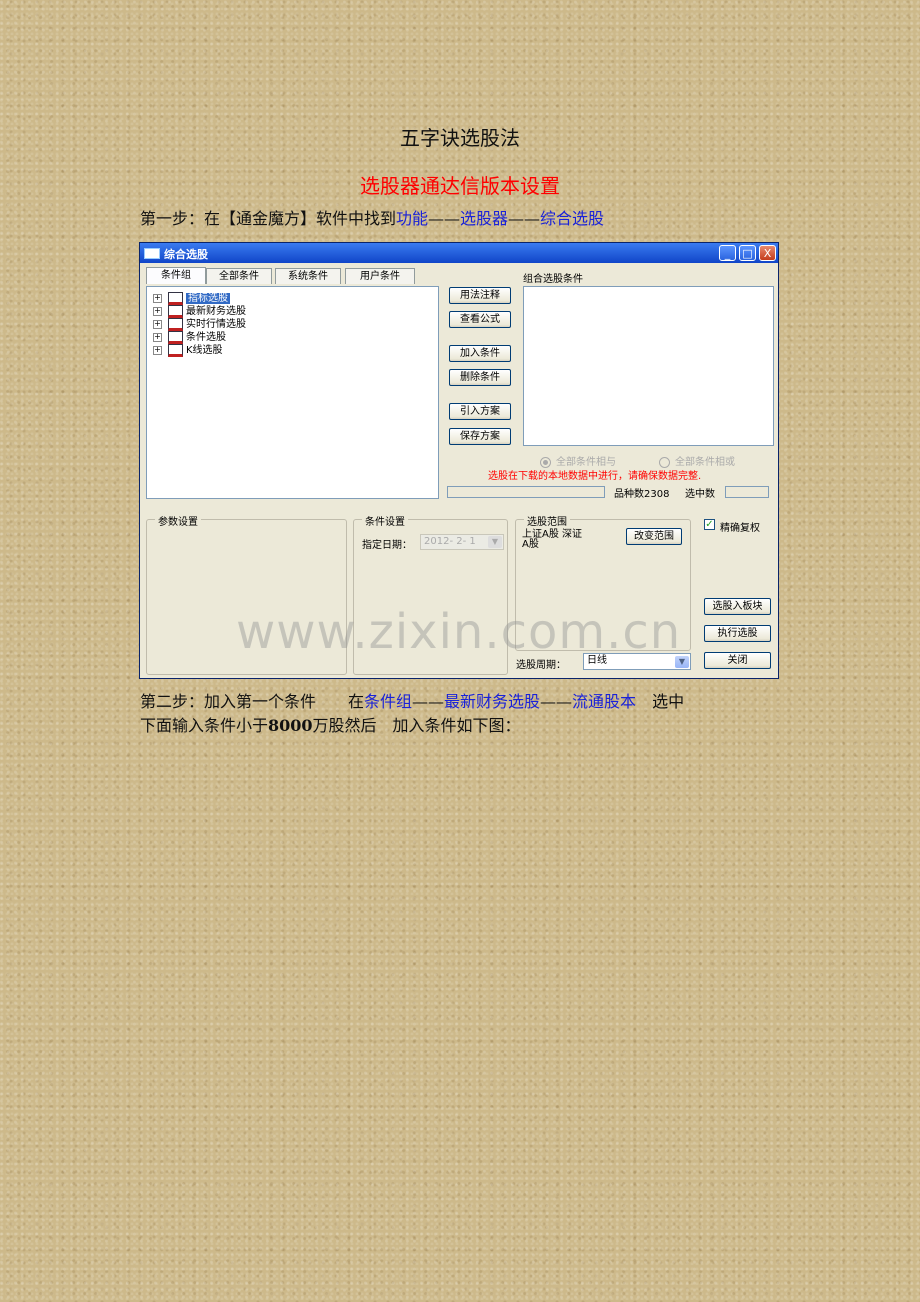 The height and width of the screenshot is (1302, 920). I want to click on selected-count-label: 选中数, so click(700, 494).